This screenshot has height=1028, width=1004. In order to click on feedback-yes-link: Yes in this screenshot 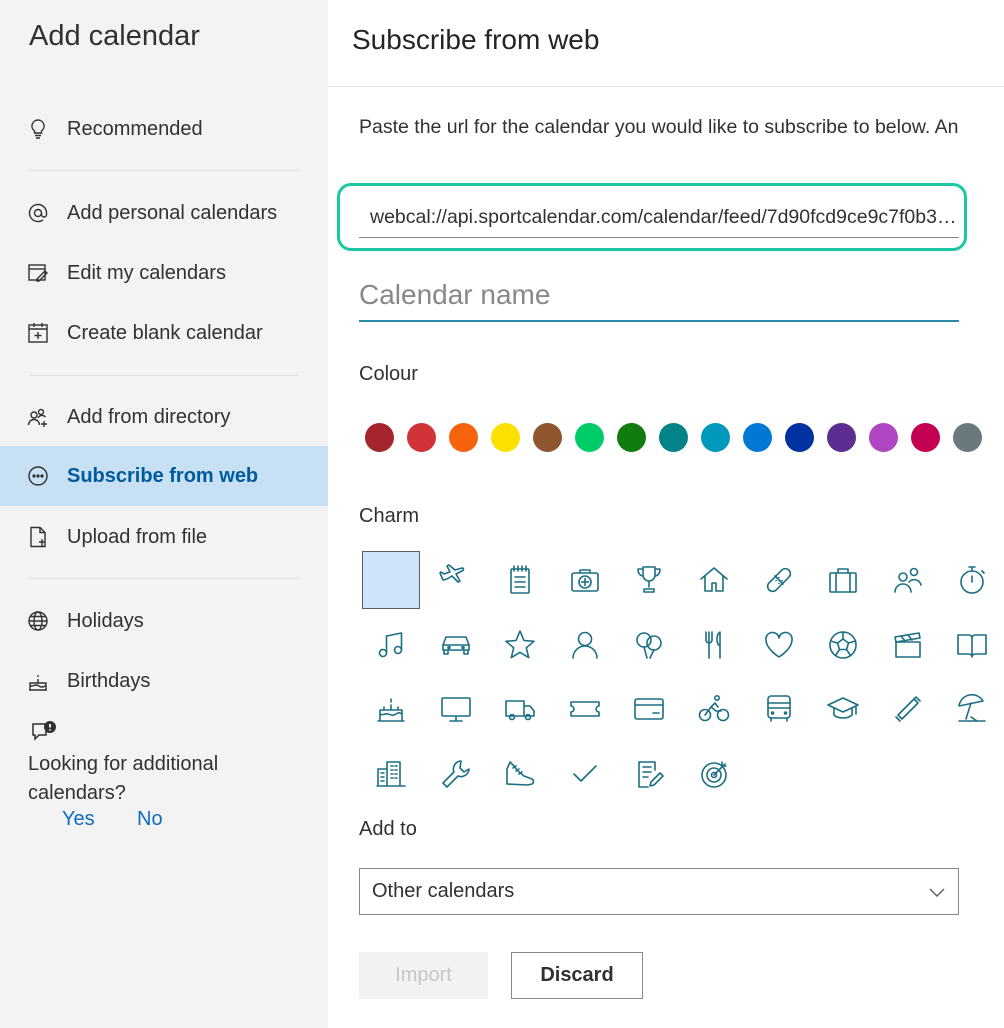, I will do `click(78, 819)`.